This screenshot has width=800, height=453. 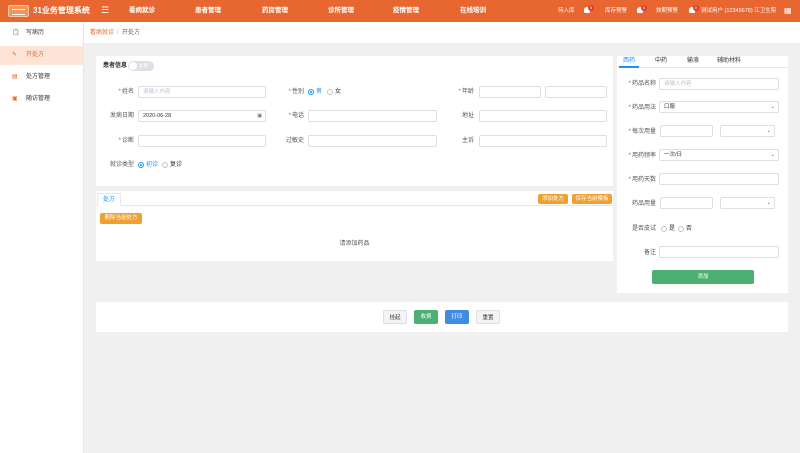 What do you see at coordinates (643, 229) in the screenshot?
I see `skin-test-label: 是否皮试` at bounding box center [643, 229].